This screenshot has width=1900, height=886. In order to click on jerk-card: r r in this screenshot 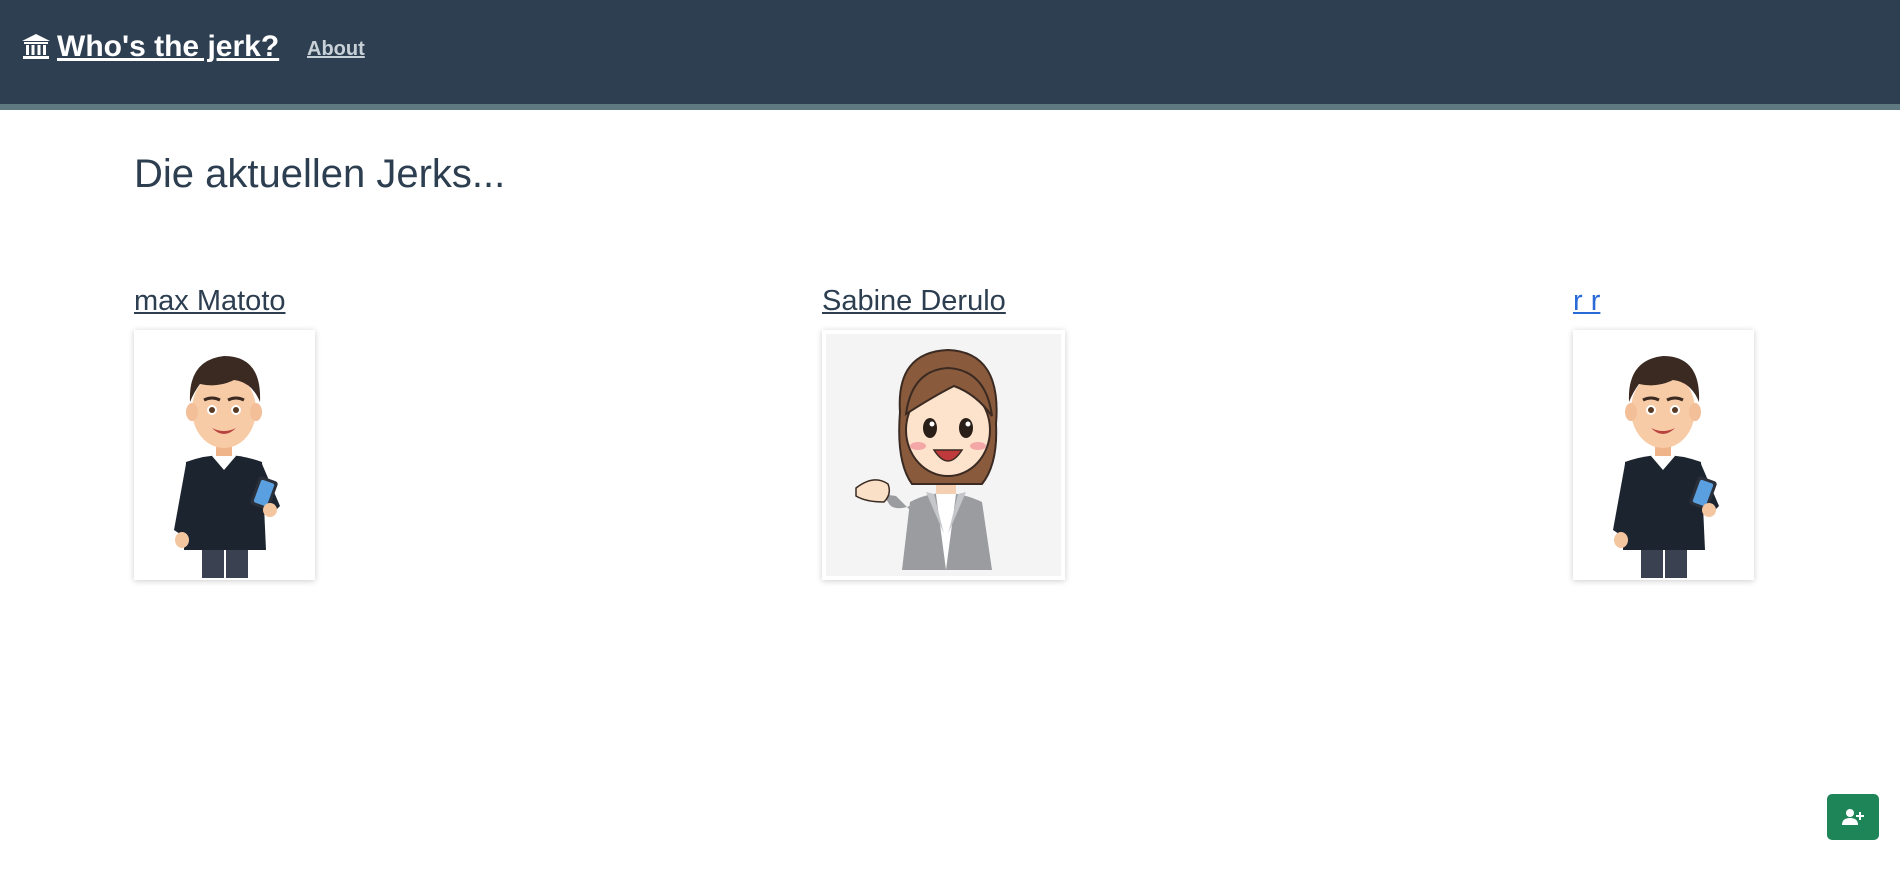, I will do `click(1663, 432)`.